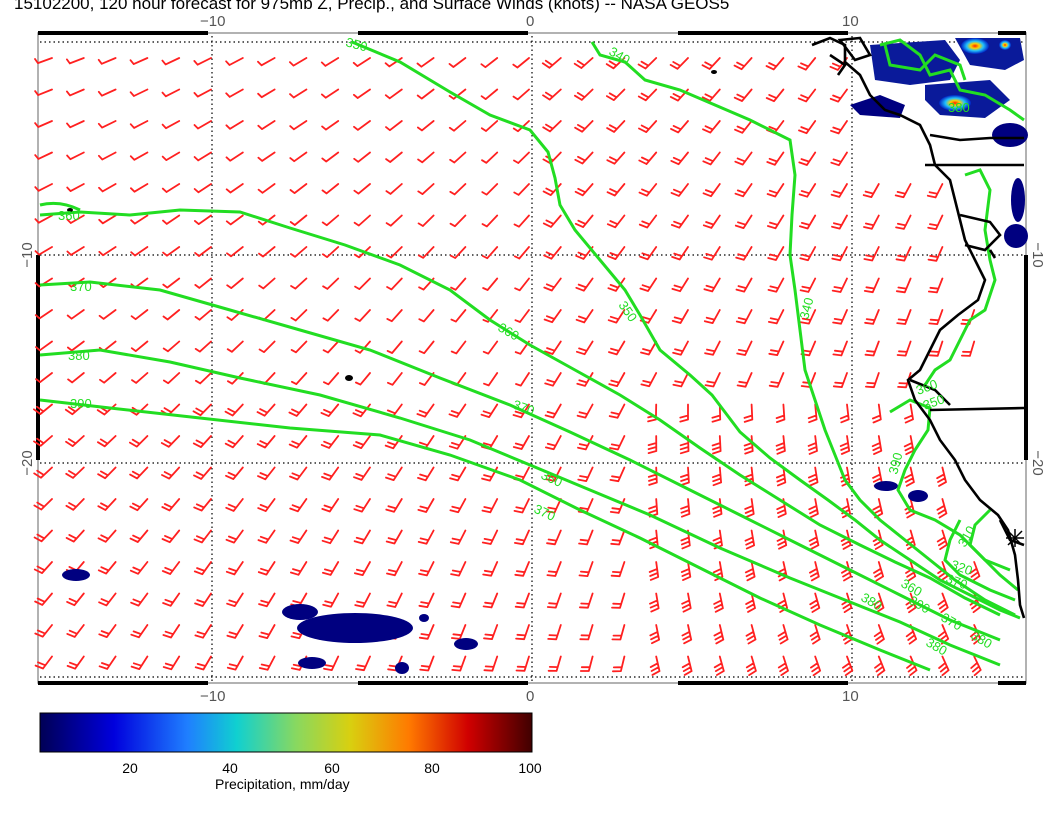 The height and width of the screenshot is (816, 1056). I want to click on y-tick-left-upper: −10, so click(27, 254).